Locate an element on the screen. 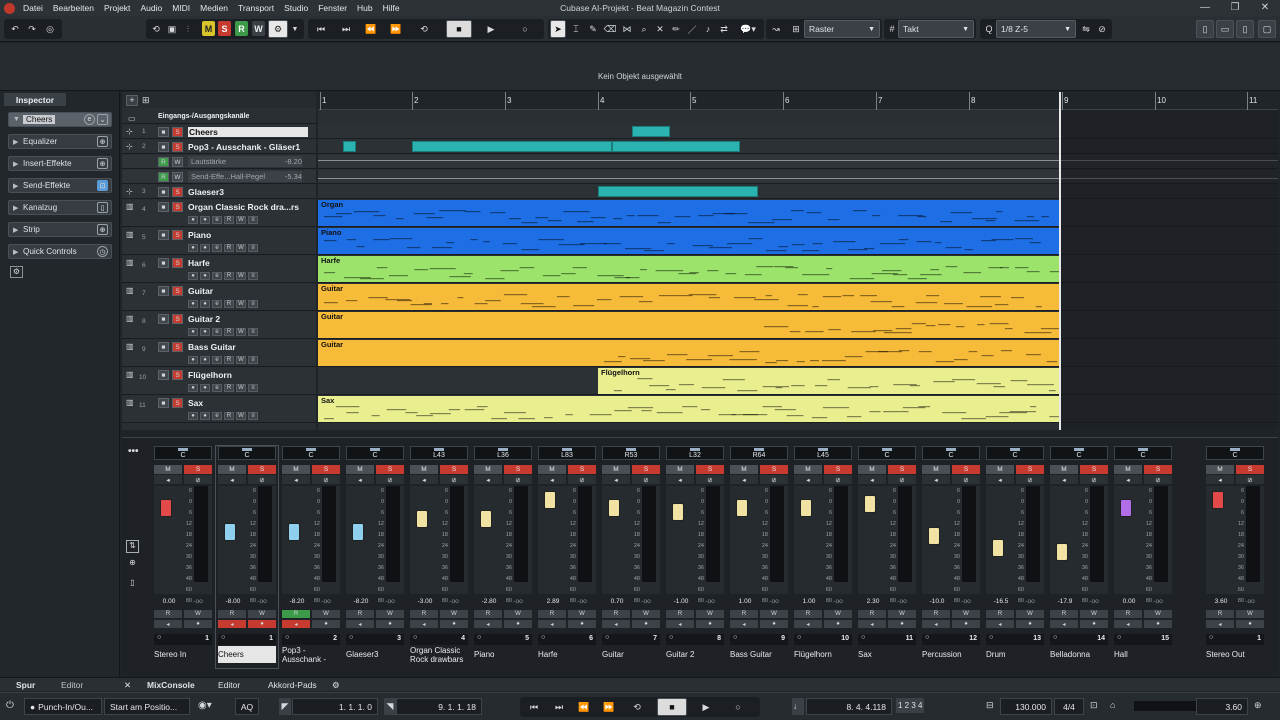 The width and height of the screenshot is (1280, 720). volume-value: -8.20 is located at coordinates (361, 602).